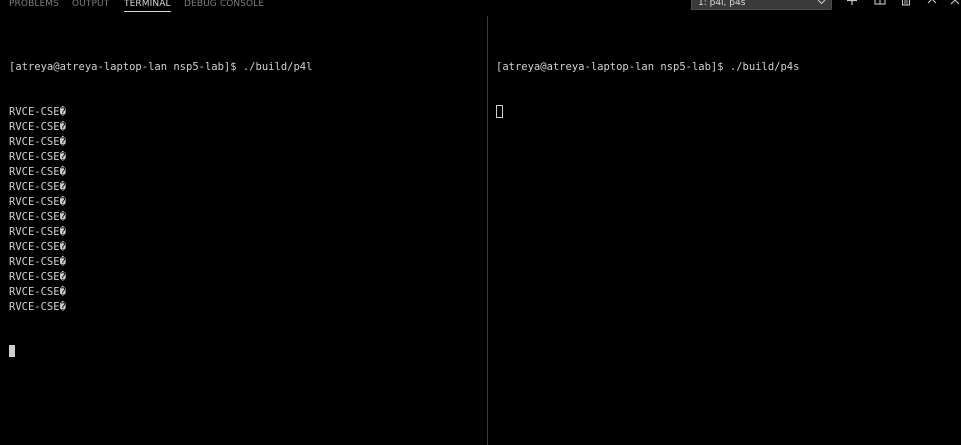 Image resolution: width=961 pixels, height=445 pixels. I want to click on split-icon, so click(880, 4).